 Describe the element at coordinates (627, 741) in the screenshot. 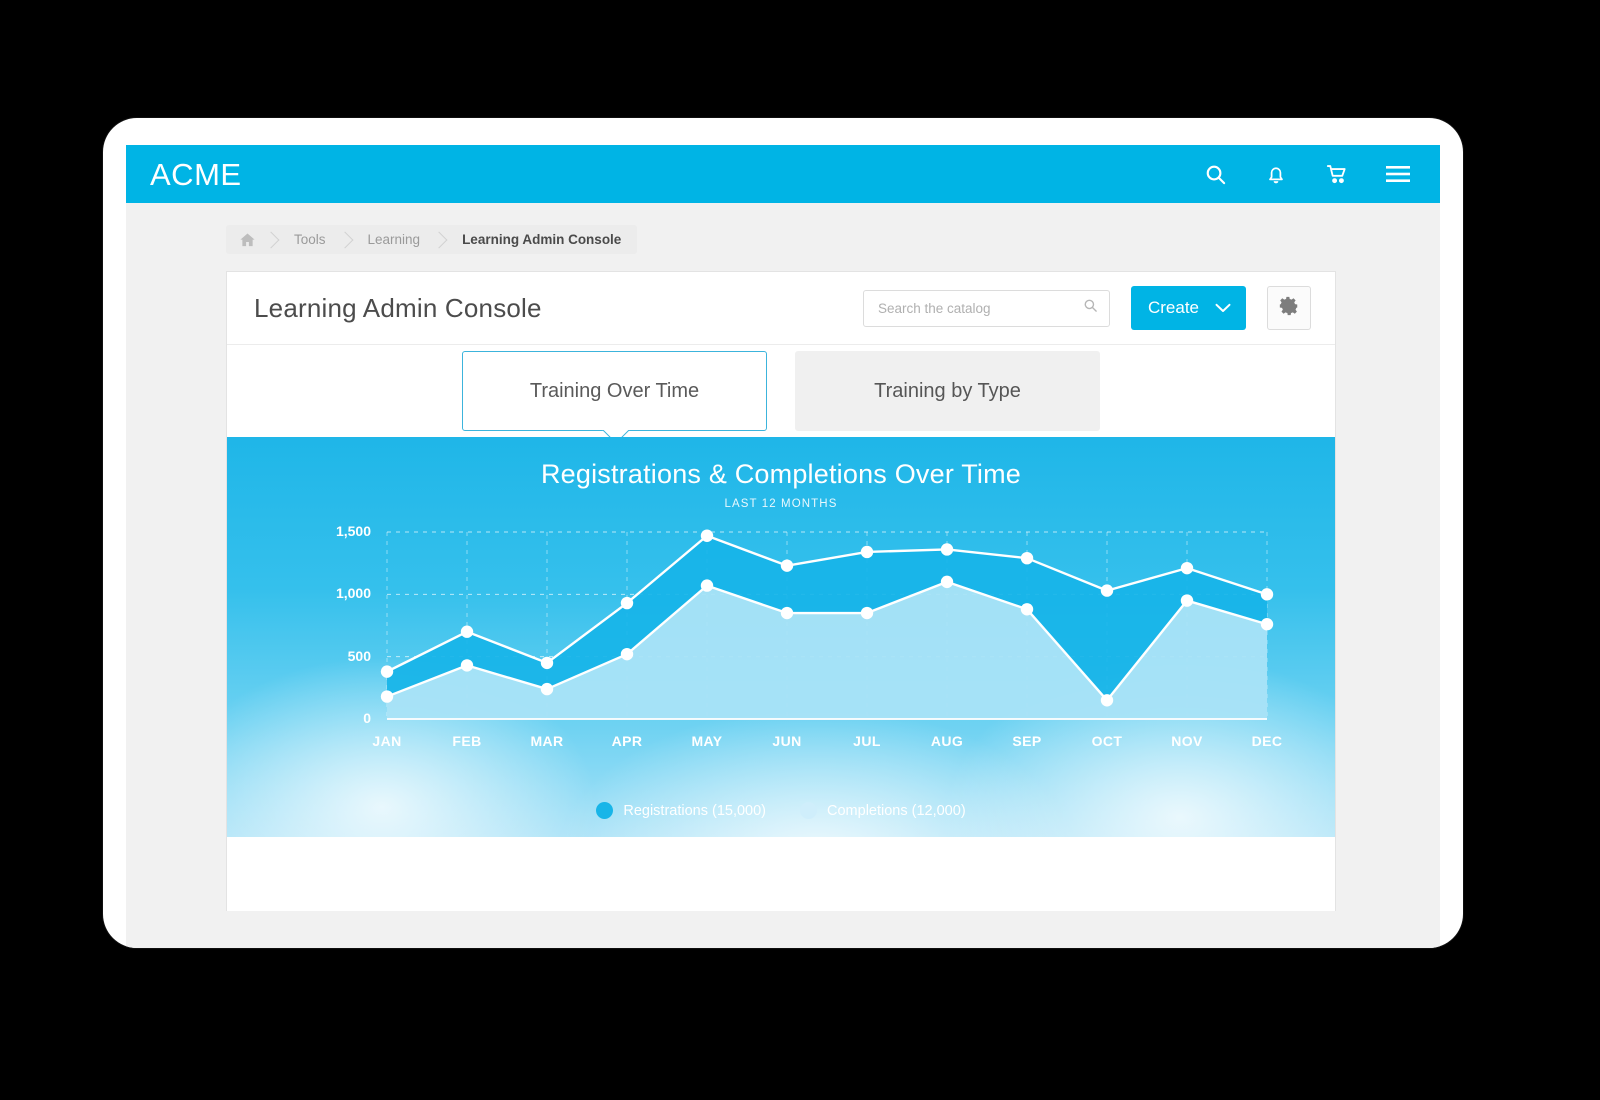

I see `x-tick-label: APR` at that location.